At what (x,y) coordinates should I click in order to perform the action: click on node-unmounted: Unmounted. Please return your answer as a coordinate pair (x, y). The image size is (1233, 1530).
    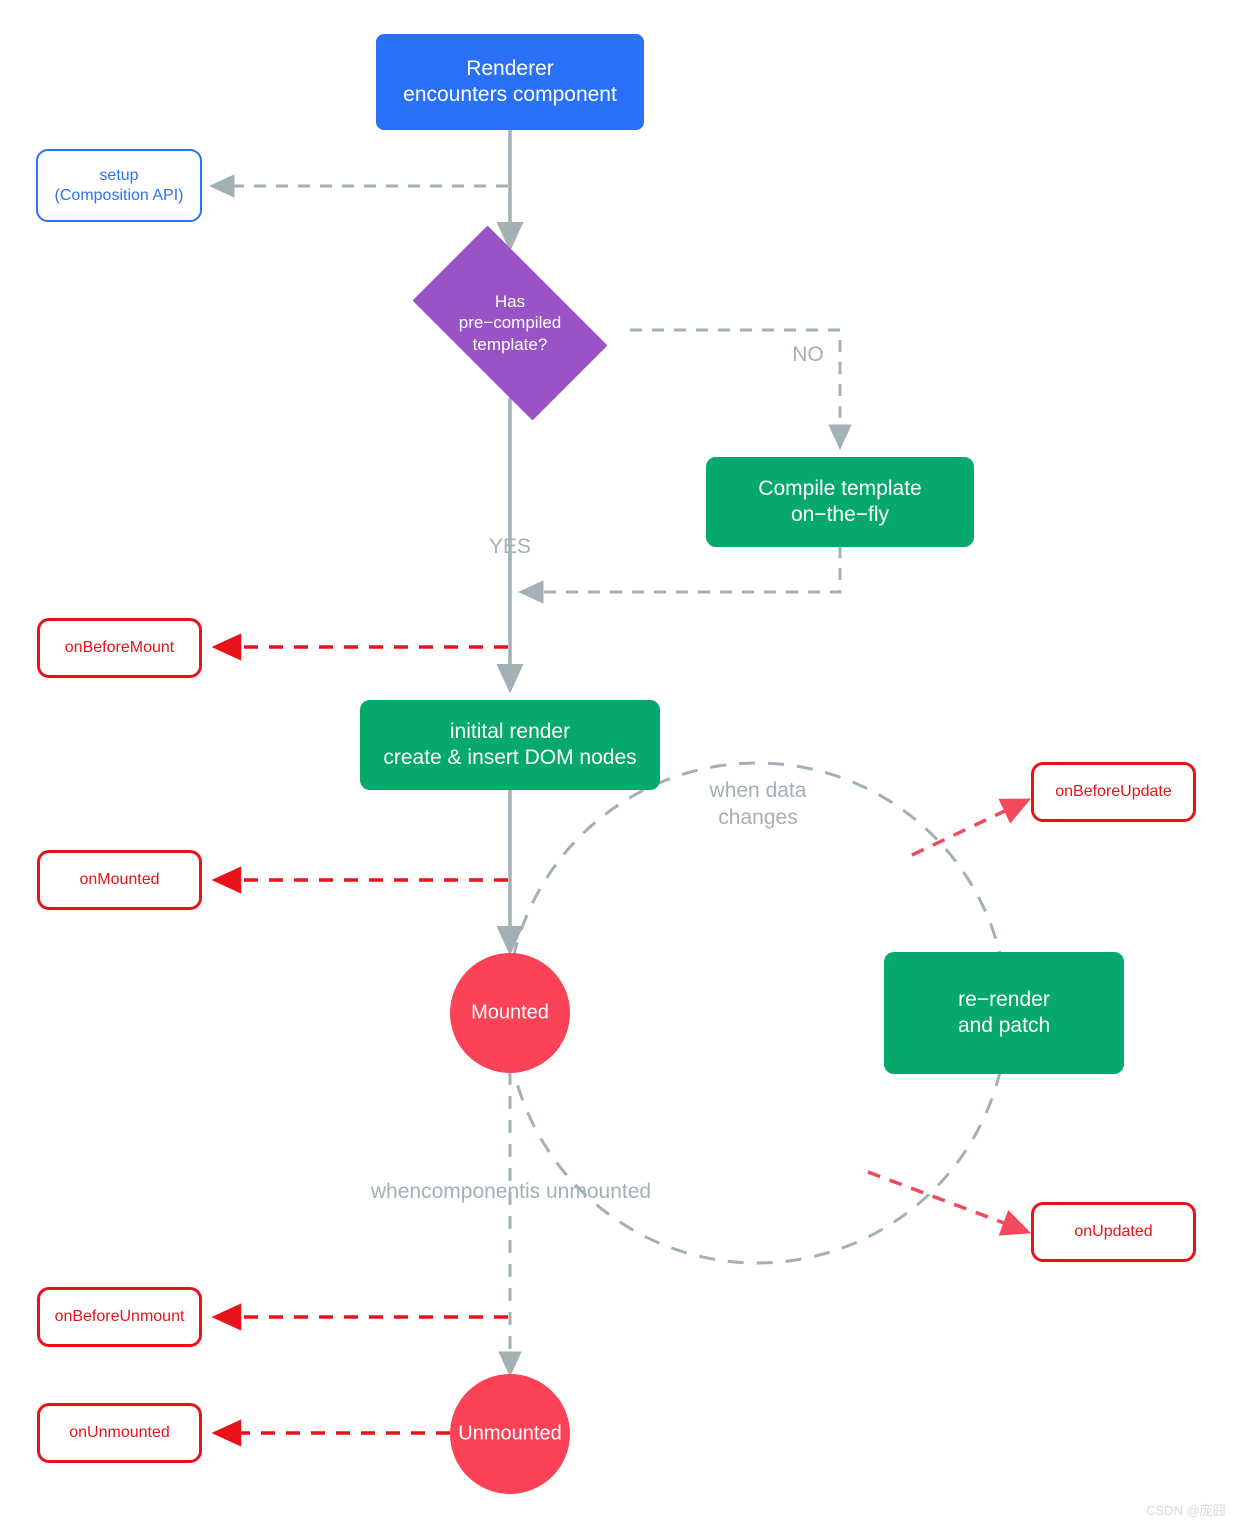
    Looking at the image, I should click on (510, 1434).